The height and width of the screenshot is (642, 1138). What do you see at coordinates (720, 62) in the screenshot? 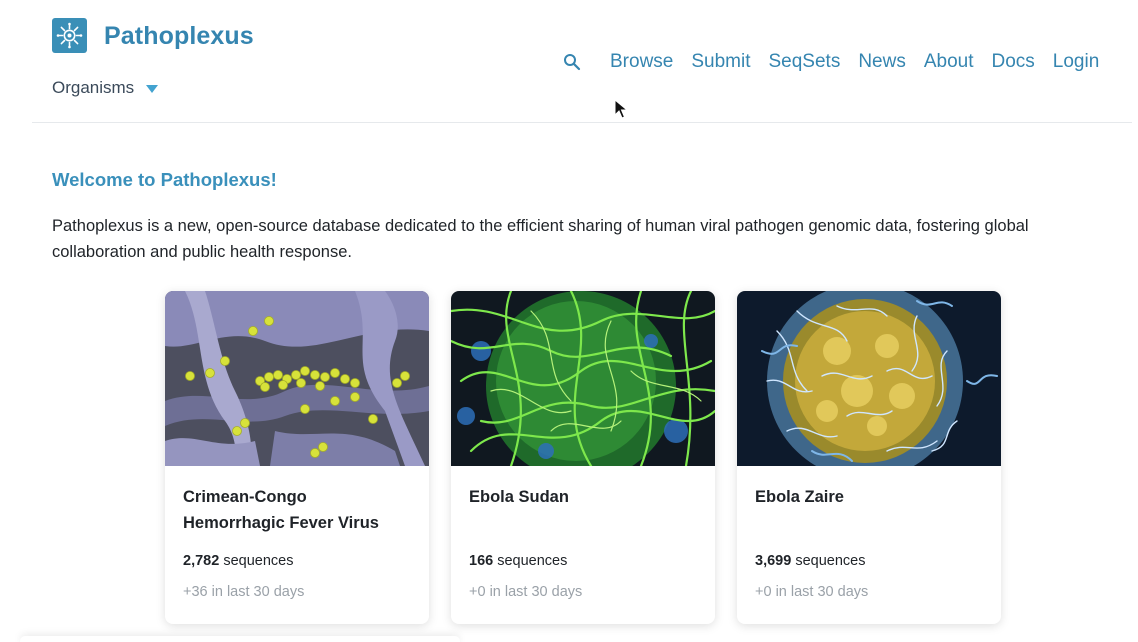
I see `nav-submit: Submit` at bounding box center [720, 62].